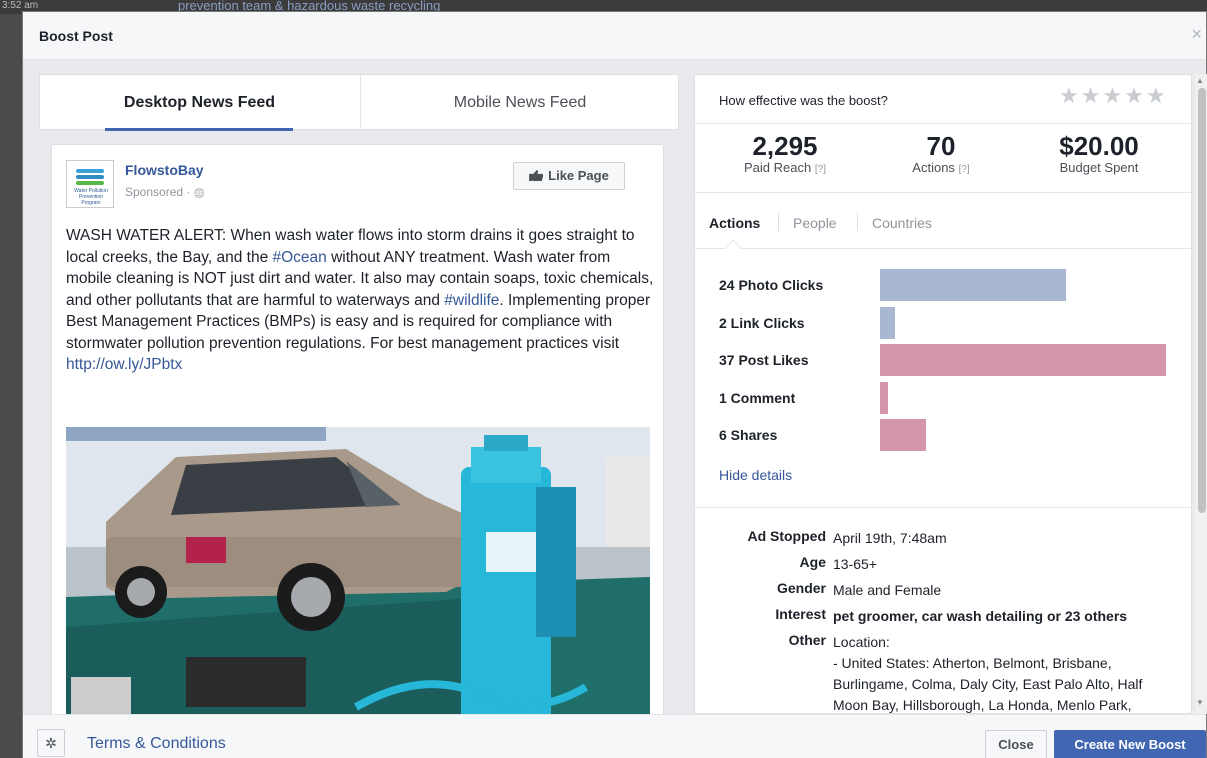 The height and width of the screenshot is (758, 1207). I want to click on hashtag-ocean-link: #Ocean, so click(300, 257).